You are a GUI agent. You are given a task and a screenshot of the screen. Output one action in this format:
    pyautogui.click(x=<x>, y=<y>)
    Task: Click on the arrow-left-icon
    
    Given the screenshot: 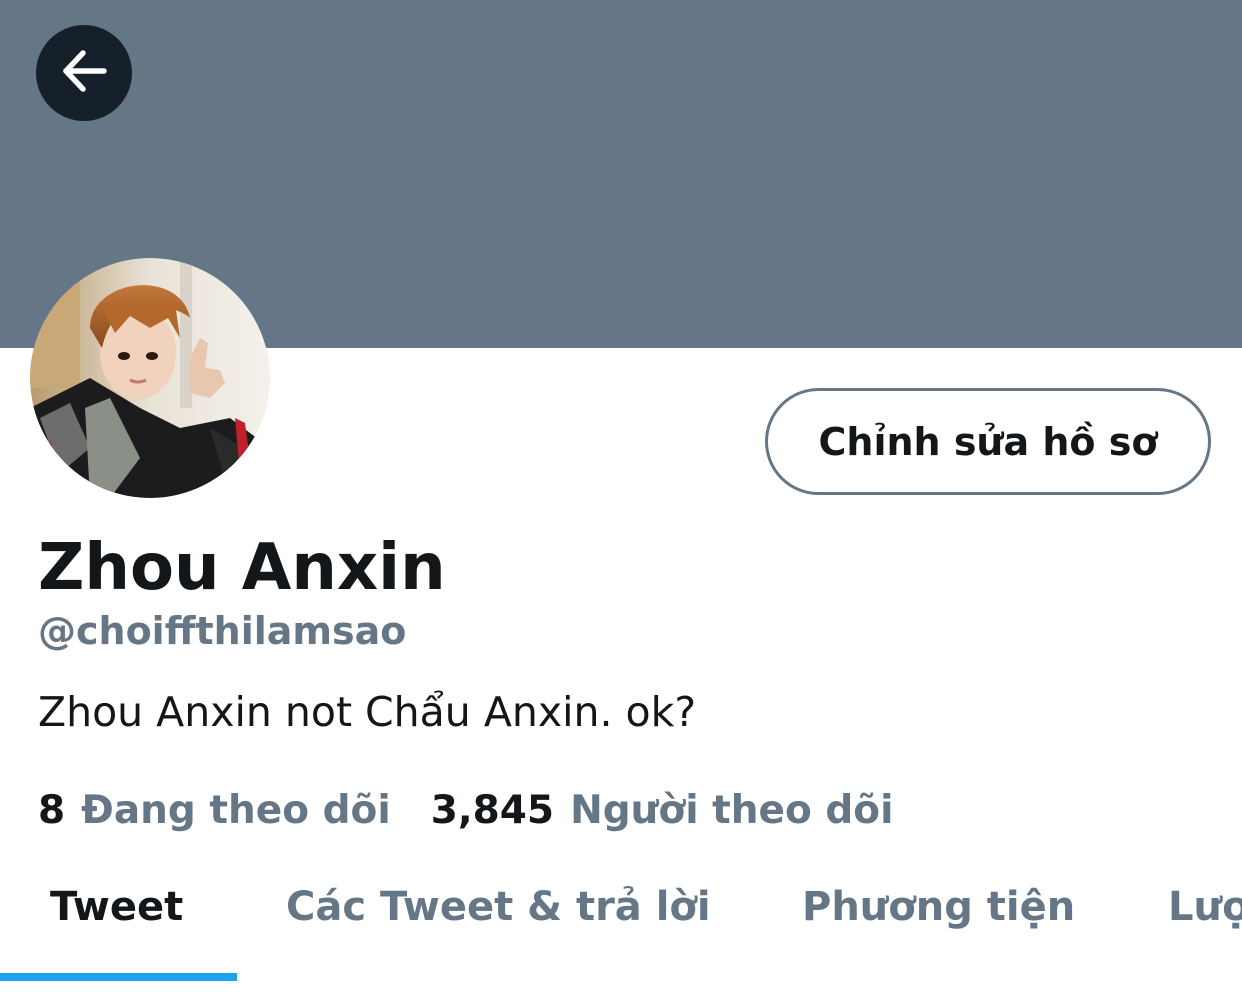 What is the action you would take?
    pyautogui.click(x=84, y=73)
    